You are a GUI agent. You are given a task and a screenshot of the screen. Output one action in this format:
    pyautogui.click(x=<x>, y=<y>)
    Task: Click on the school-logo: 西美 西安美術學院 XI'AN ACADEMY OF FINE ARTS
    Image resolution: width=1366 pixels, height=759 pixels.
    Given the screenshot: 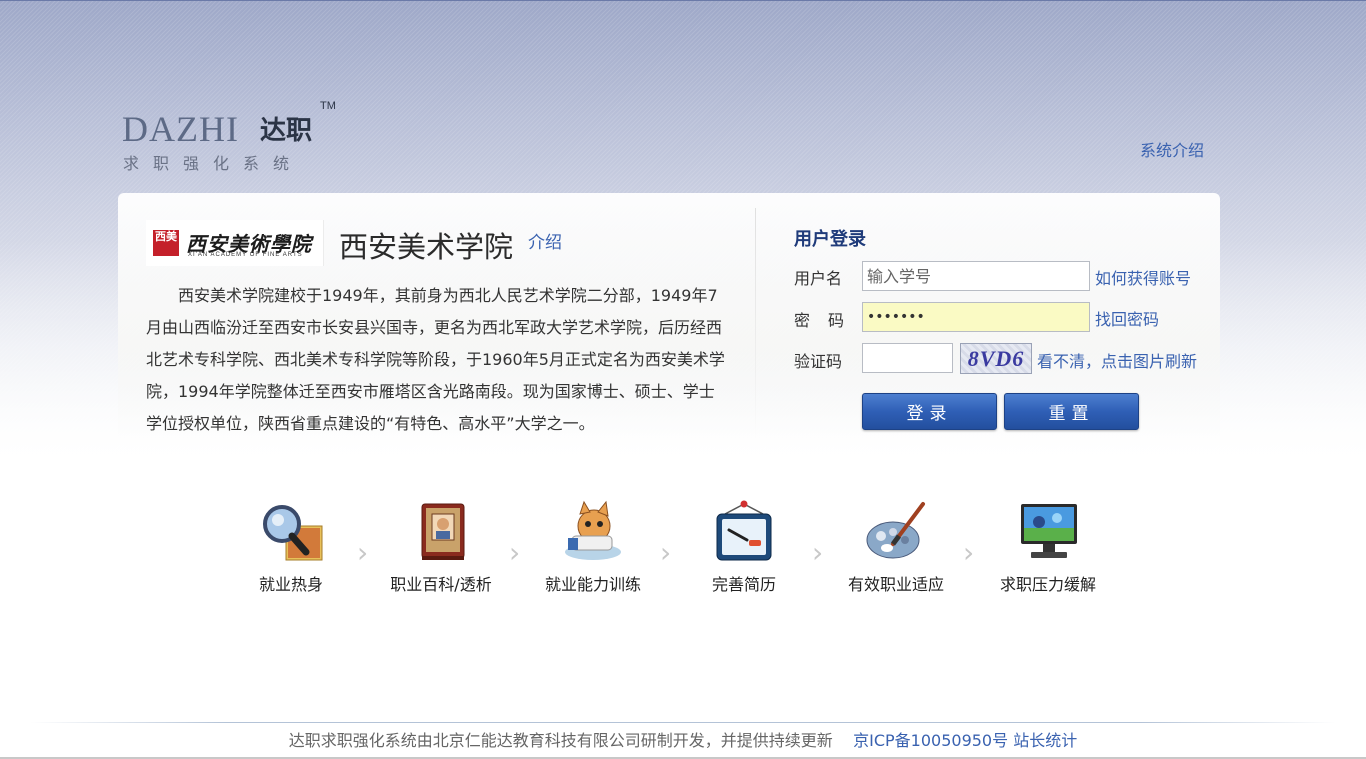 What is the action you would take?
    pyautogui.click(x=235, y=243)
    